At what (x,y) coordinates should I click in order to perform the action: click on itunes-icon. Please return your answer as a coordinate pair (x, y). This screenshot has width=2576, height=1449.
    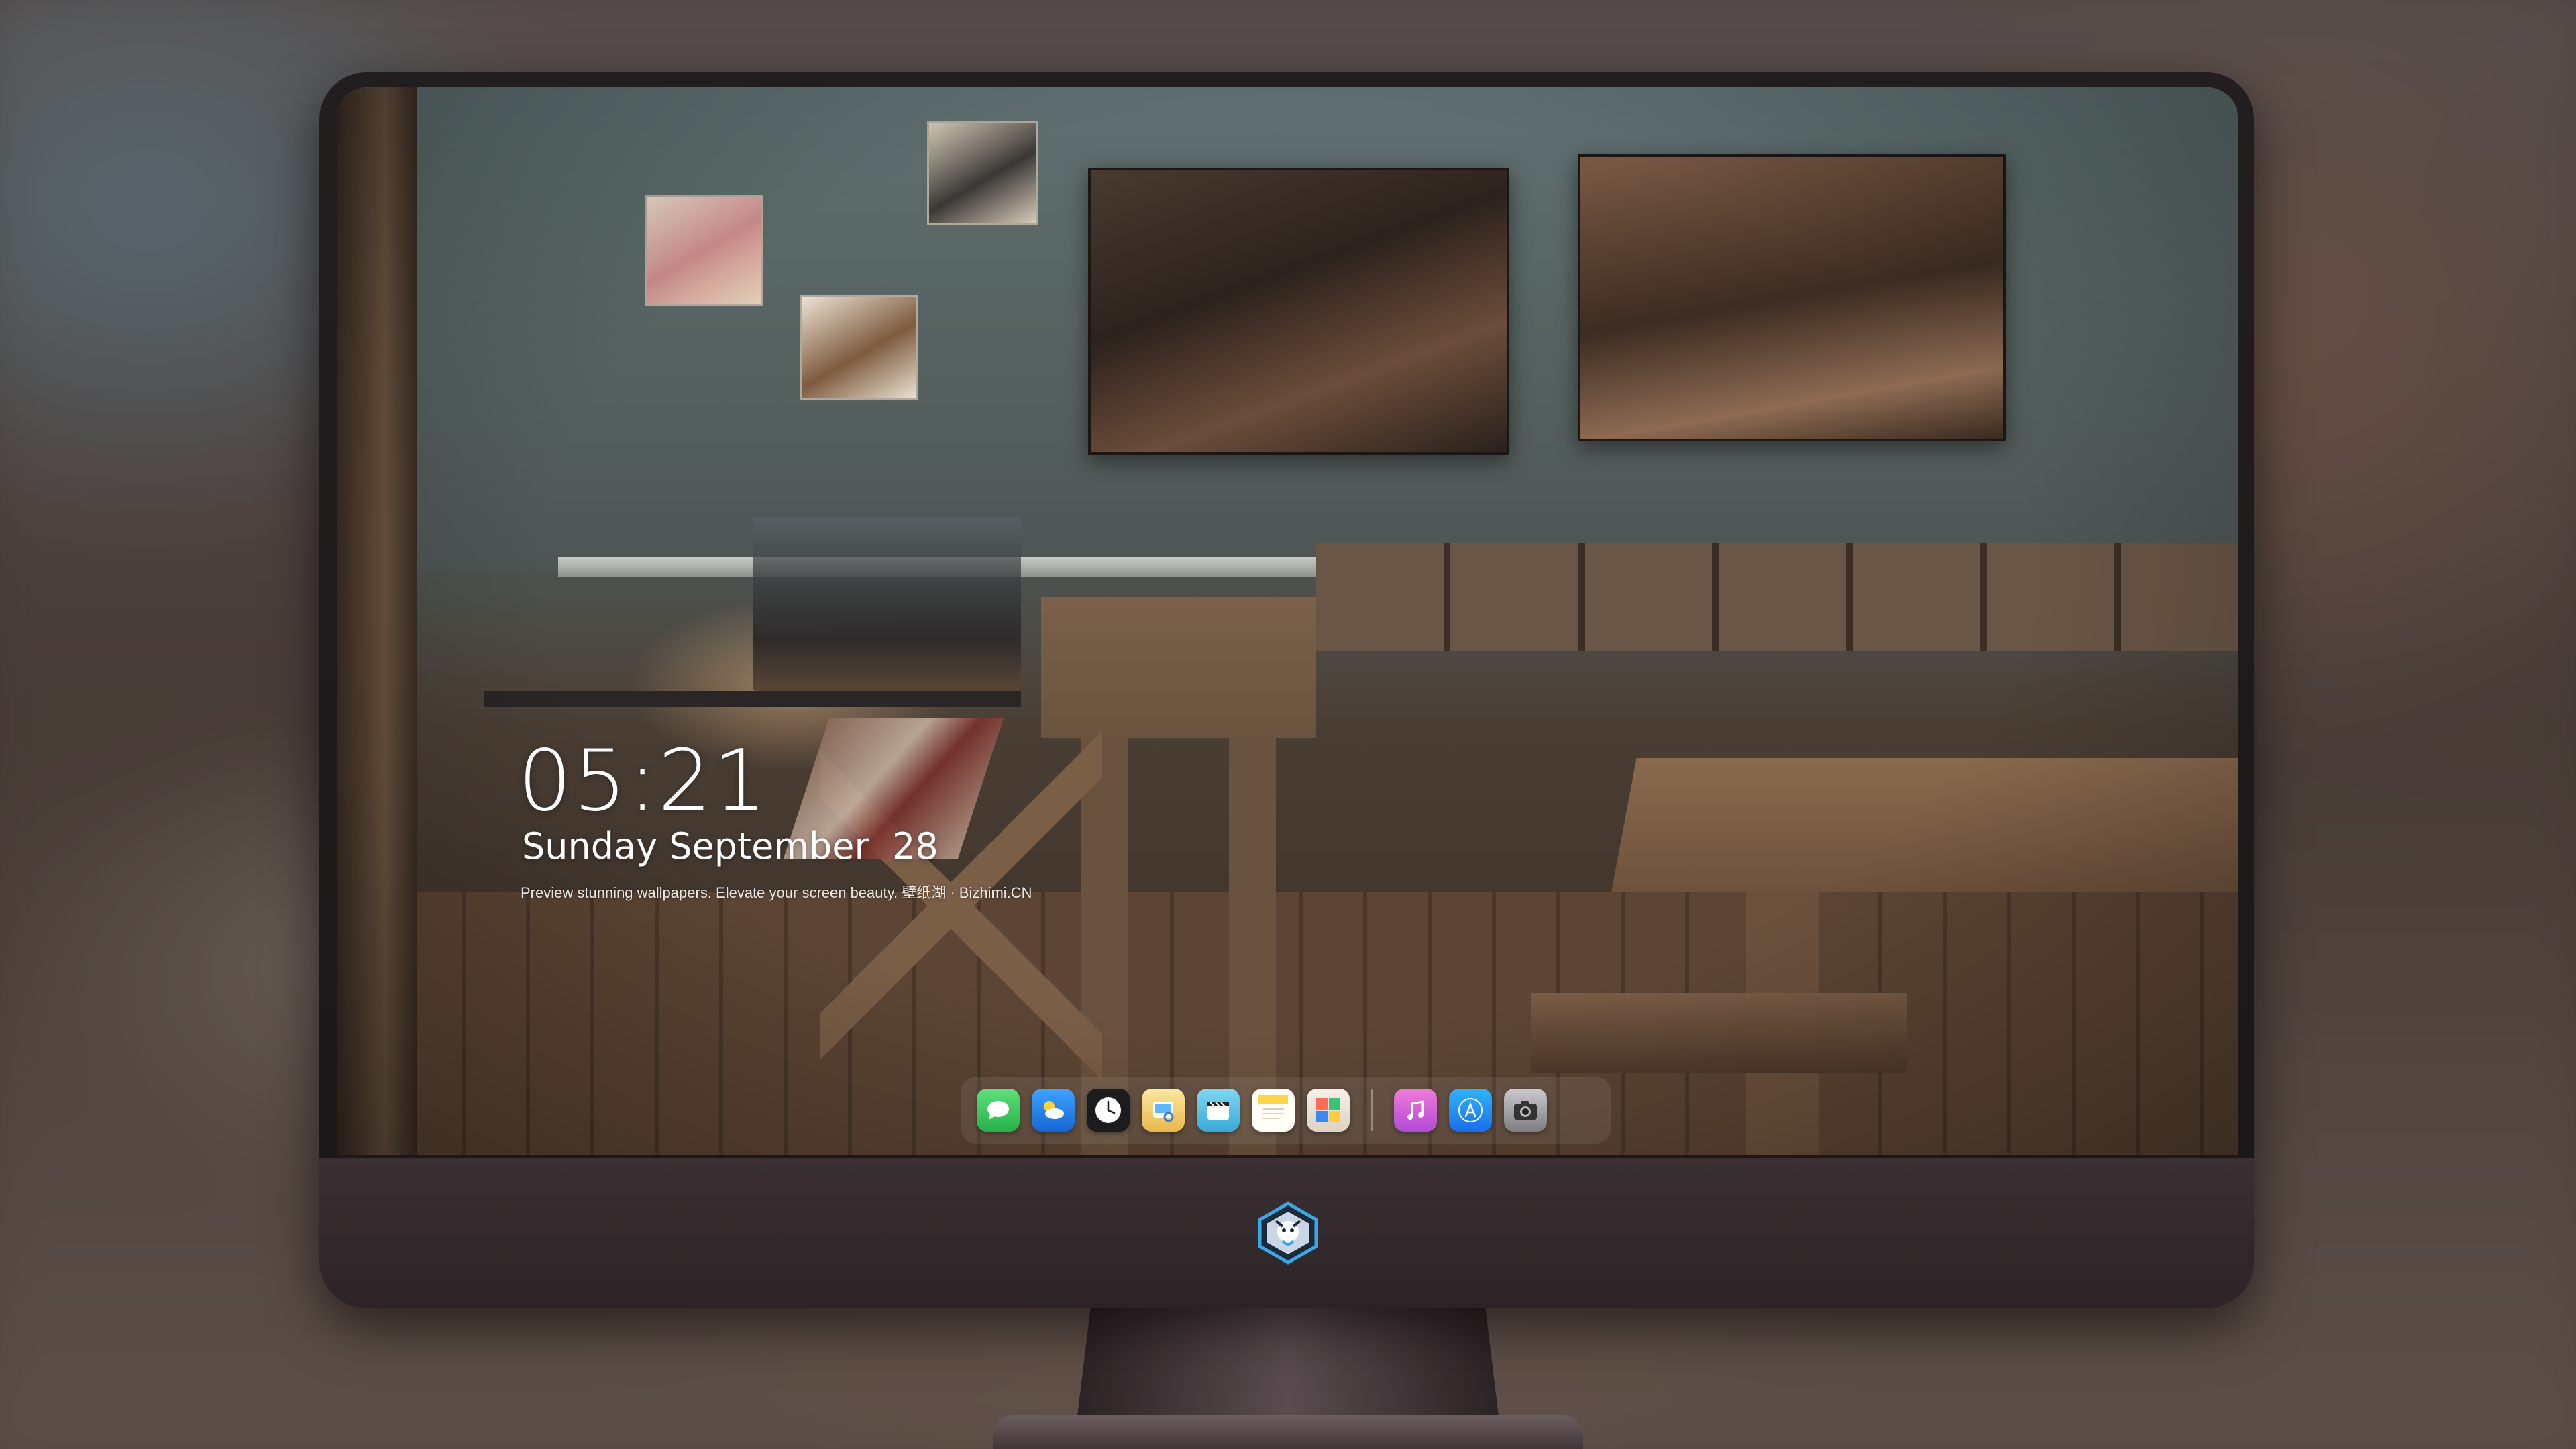
    Looking at the image, I should click on (1415, 1110).